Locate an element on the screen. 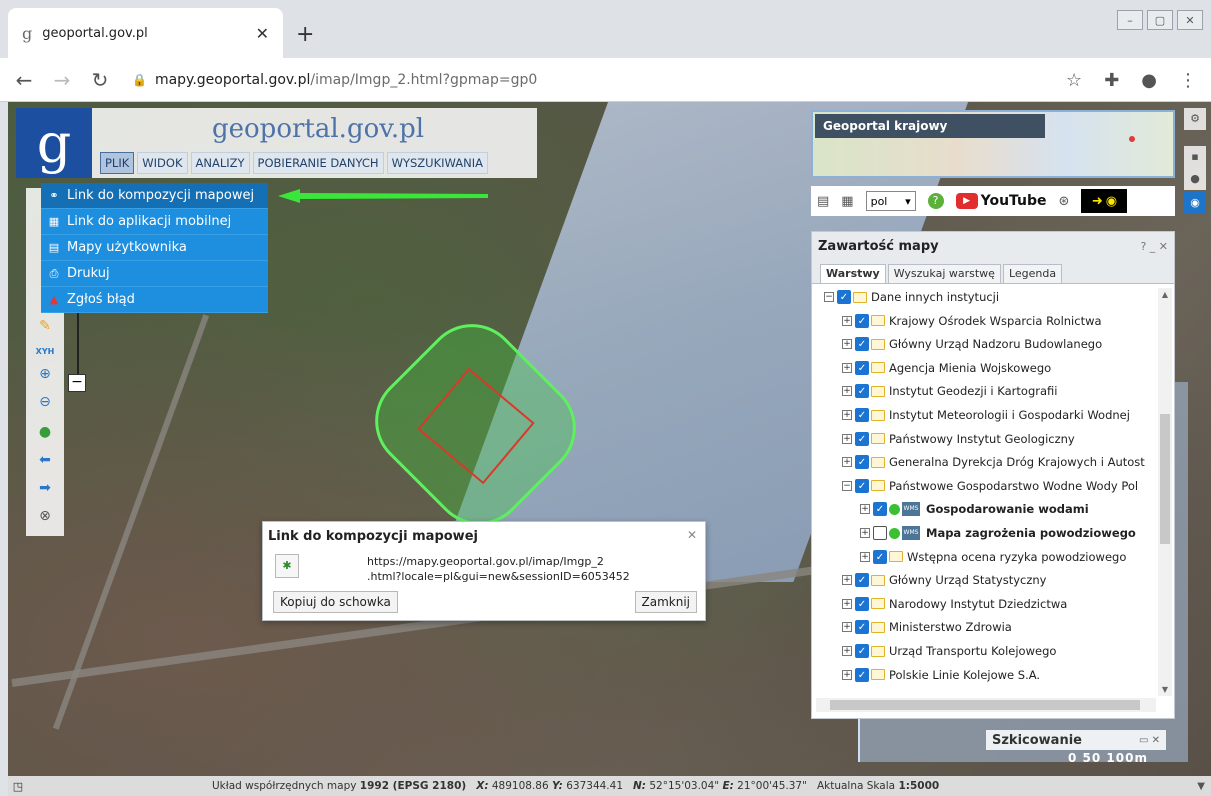 The height and width of the screenshot is (796, 1211). tab-legenda: Legenda is located at coordinates (1032, 273).